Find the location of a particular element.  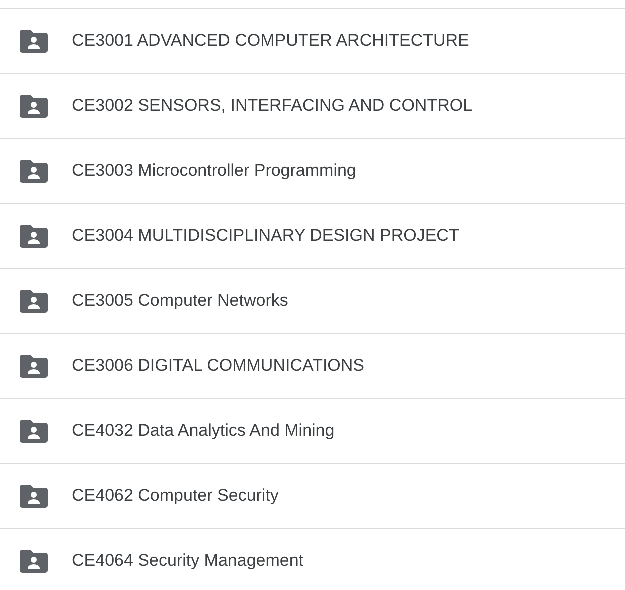

folder-name: CE3001 ADVANCED COMPUTER ARCHITECTURE is located at coordinates (271, 41).